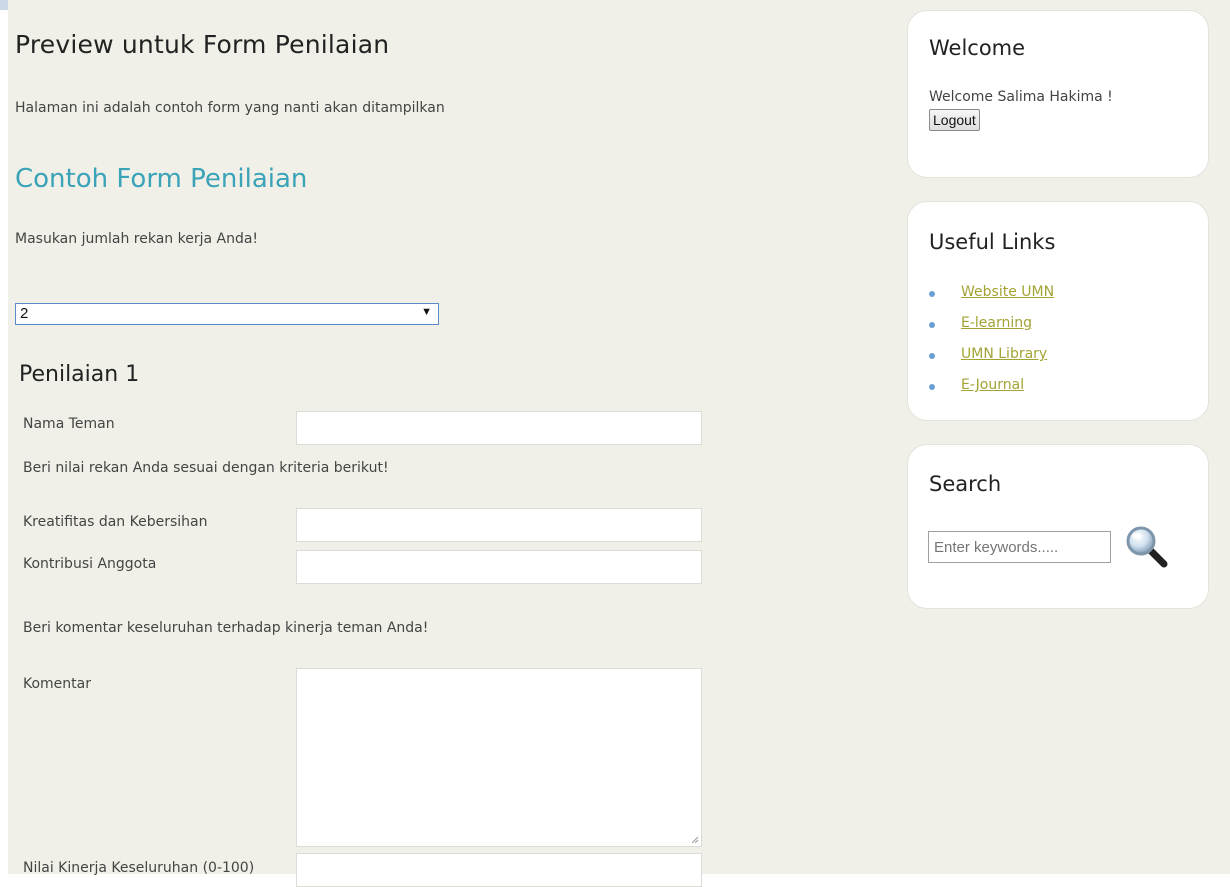 This screenshot has width=1230, height=887. I want to click on komentar-textarea, so click(499, 757).